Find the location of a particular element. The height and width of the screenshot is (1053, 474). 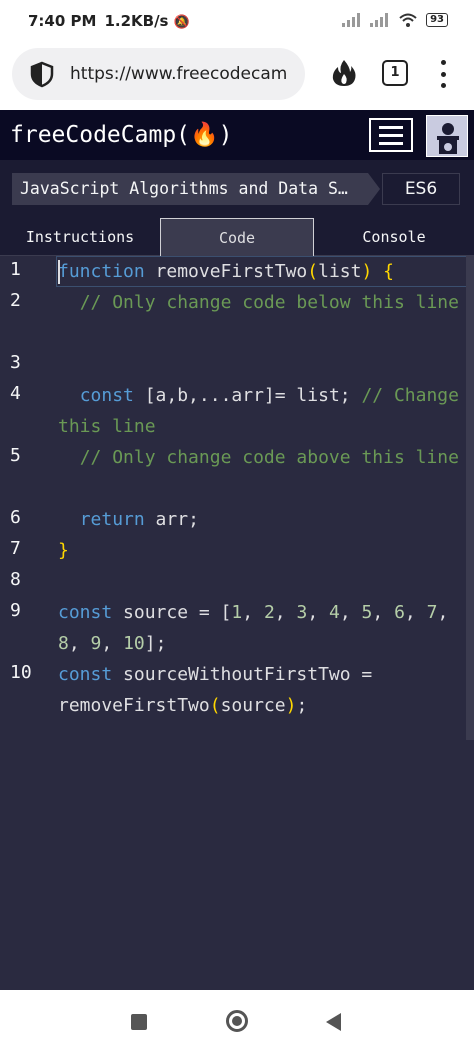

code-text: // Only change code above this line is located at coordinates (259, 457).